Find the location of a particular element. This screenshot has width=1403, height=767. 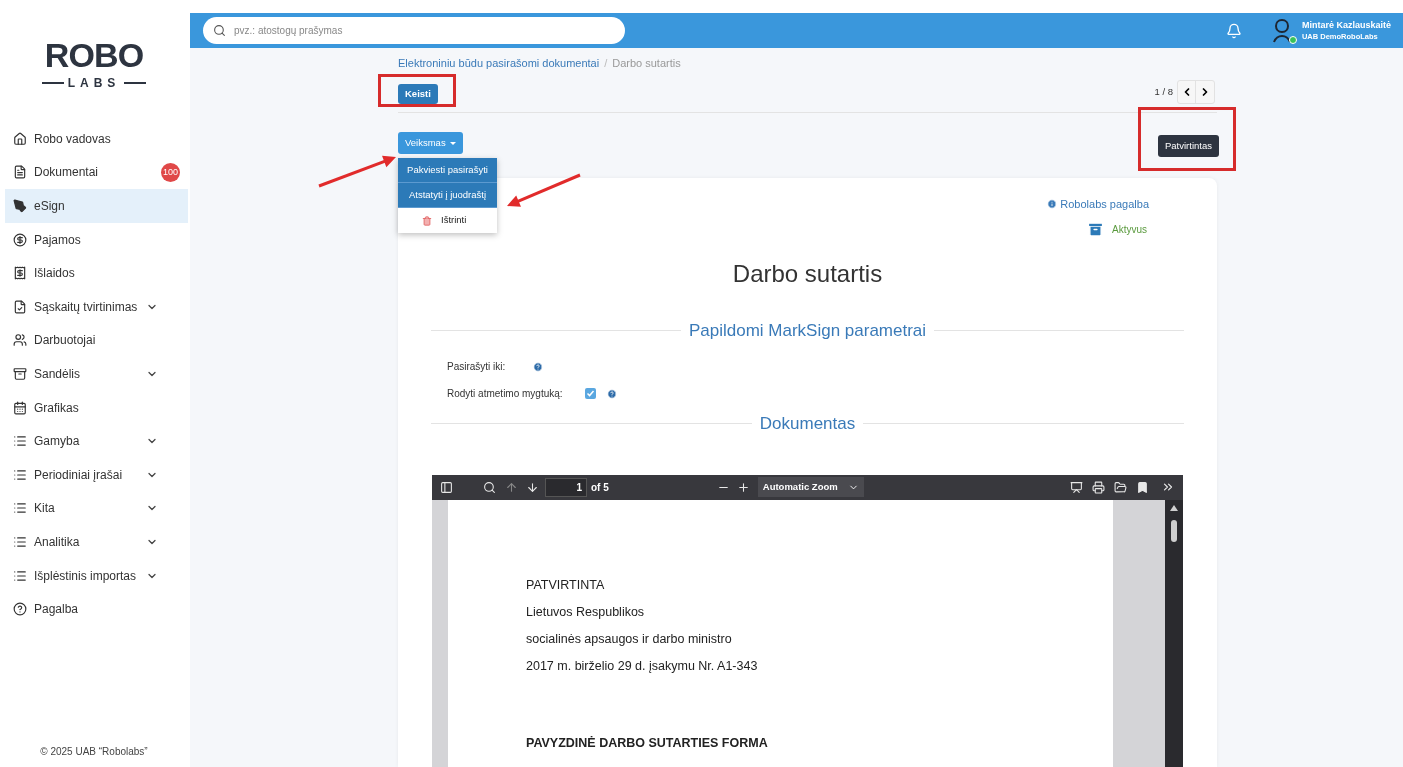

page-number-field: 1 is located at coordinates (566, 487).